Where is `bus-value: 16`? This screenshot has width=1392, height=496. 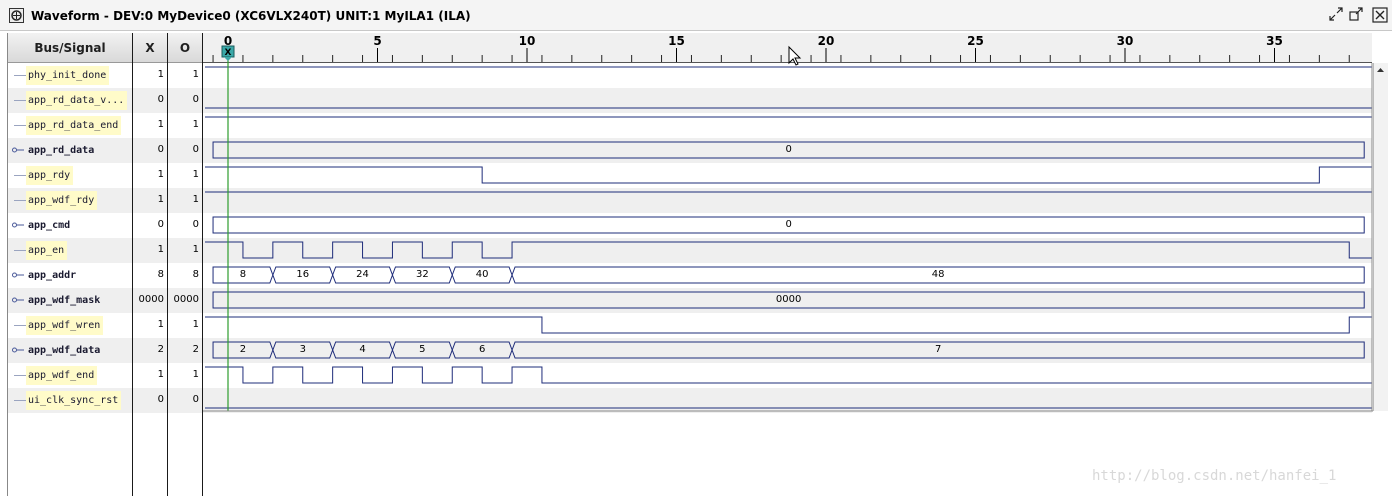 bus-value: 16 is located at coordinates (303, 274).